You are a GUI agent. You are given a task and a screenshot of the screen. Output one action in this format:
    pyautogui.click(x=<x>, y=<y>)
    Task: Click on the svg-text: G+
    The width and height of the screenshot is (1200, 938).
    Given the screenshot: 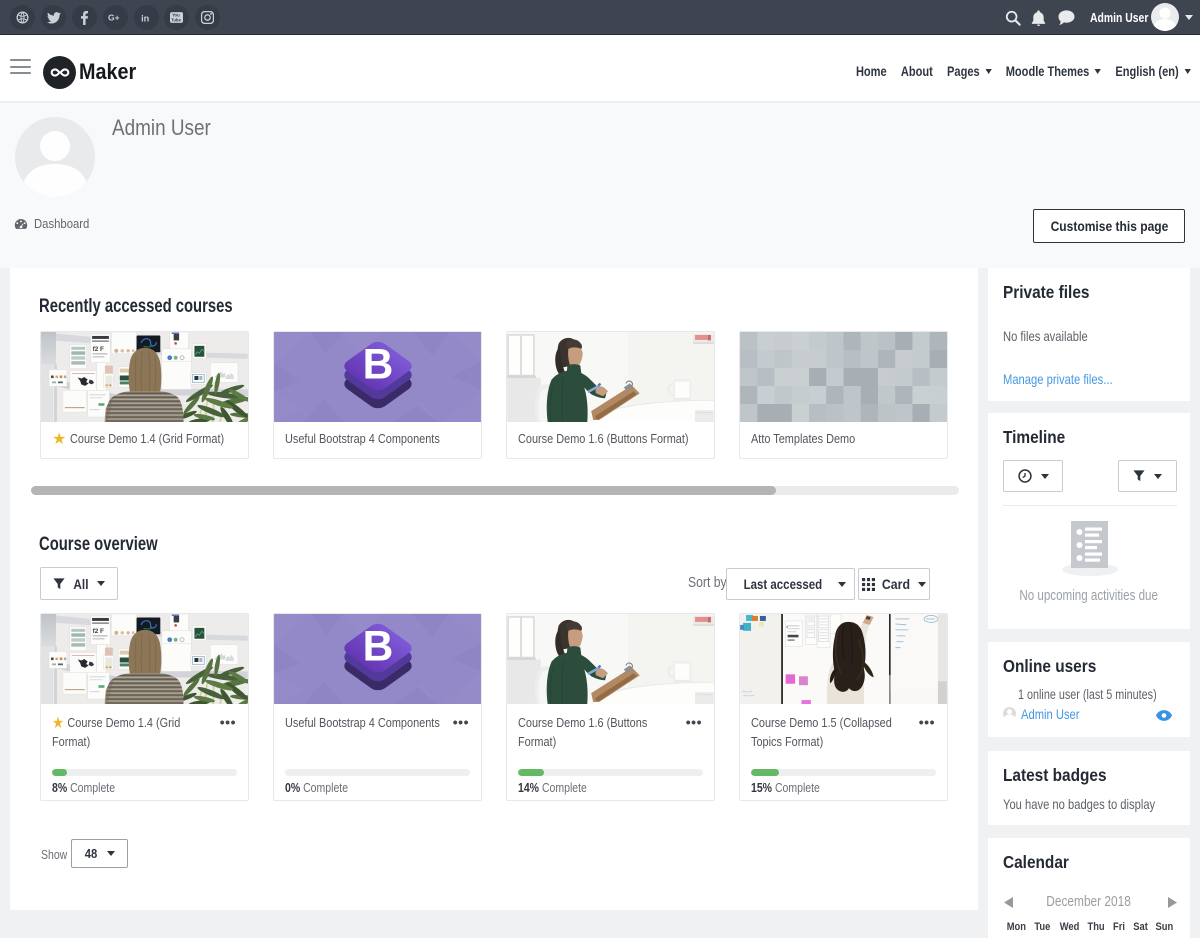 What is the action you would take?
    pyautogui.click(x=114, y=18)
    